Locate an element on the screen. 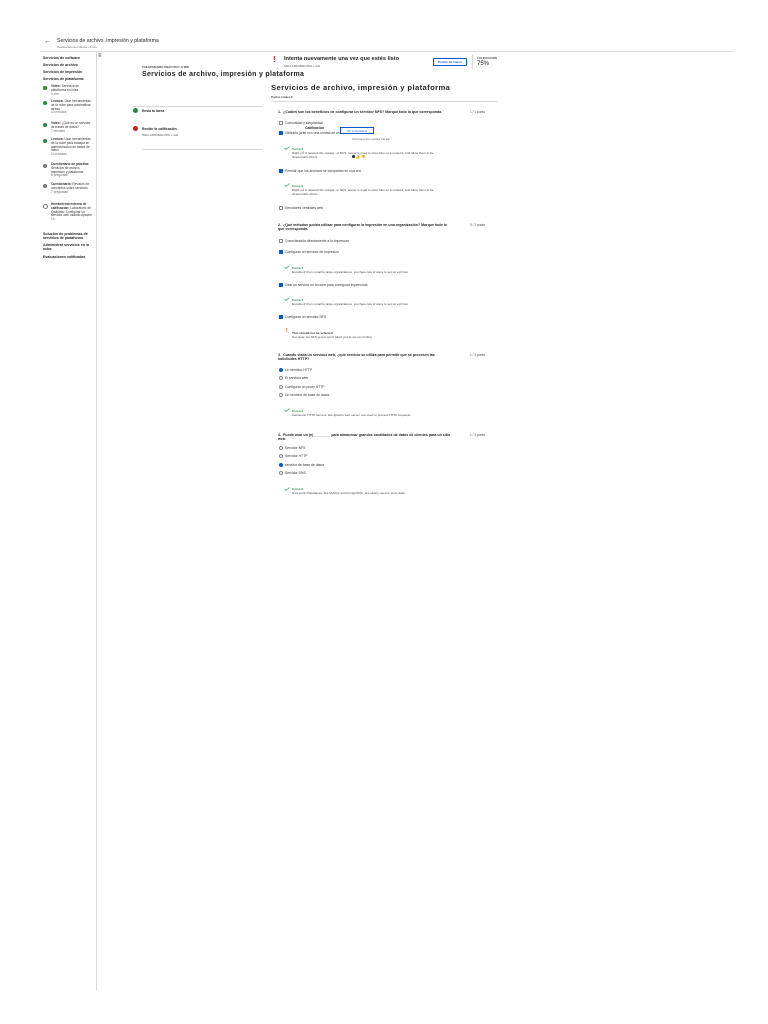  sidebar-item-graded: Evaluaciones calificadas is located at coordinates (64, 257).